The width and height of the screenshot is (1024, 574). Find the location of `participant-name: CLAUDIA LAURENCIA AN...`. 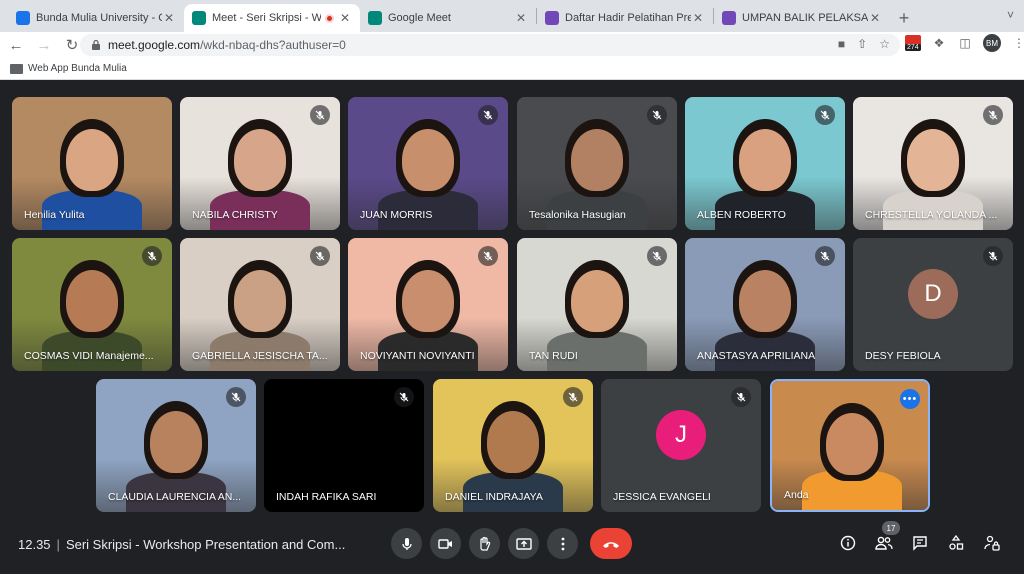

participant-name: CLAUDIA LAURENCIA AN... is located at coordinates (175, 497).